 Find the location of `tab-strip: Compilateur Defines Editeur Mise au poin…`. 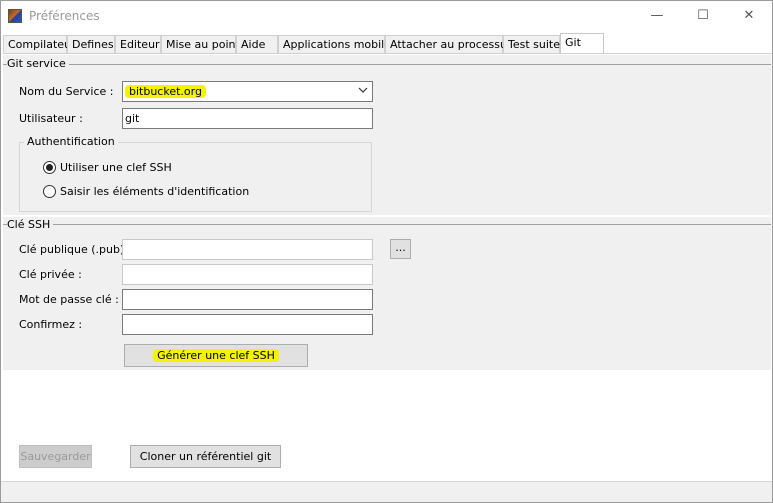

tab-strip: Compilateur Defines Editeur Mise au poin… is located at coordinates (386, 44).